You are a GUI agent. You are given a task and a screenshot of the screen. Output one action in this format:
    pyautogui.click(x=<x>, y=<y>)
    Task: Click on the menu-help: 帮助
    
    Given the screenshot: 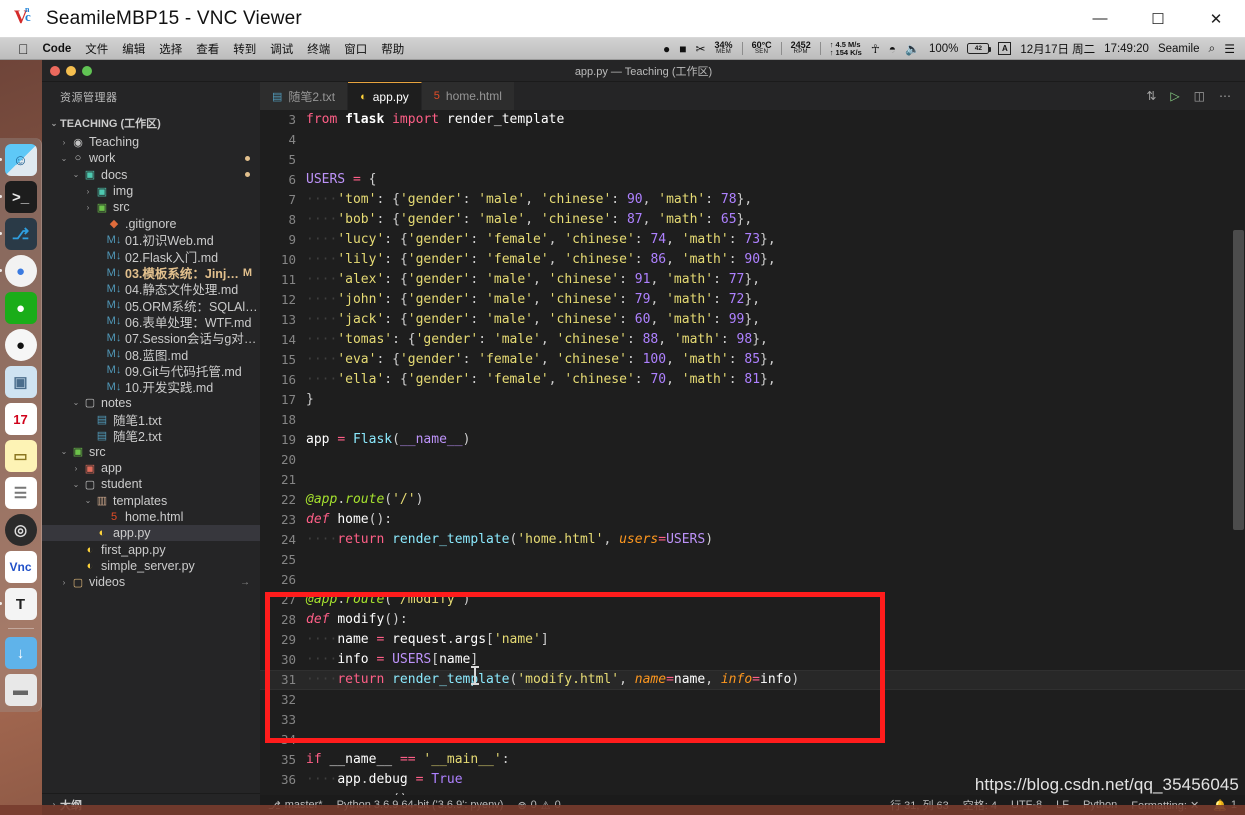 What is the action you would take?
    pyautogui.click(x=392, y=49)
    